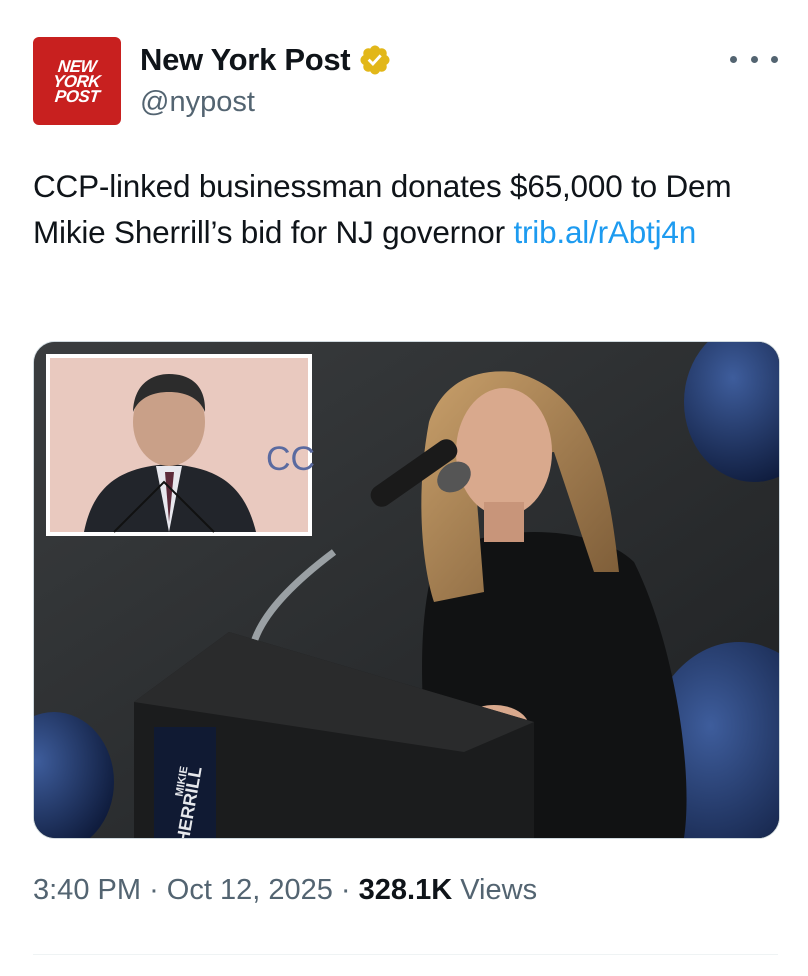  I want to click on inset-photo: CC, so click(180, 445).